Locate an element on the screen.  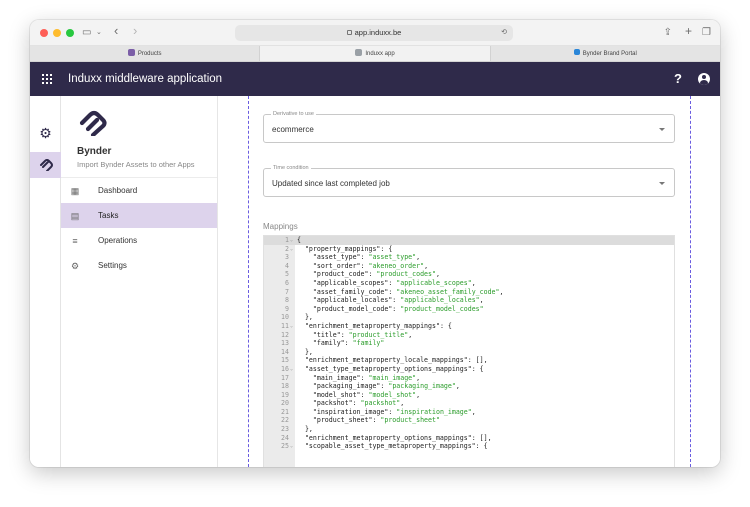
reload-icon: ⟲ is located at coordinates (504, 33).